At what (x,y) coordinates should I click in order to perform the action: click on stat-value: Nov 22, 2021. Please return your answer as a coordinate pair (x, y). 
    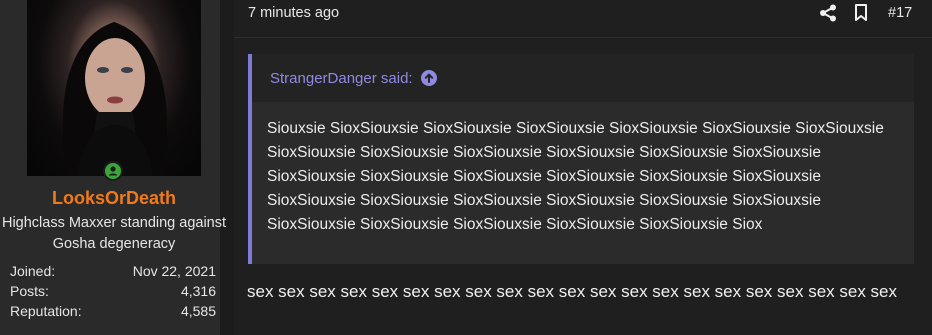
    Looking at the image, I should click on (174, 271).